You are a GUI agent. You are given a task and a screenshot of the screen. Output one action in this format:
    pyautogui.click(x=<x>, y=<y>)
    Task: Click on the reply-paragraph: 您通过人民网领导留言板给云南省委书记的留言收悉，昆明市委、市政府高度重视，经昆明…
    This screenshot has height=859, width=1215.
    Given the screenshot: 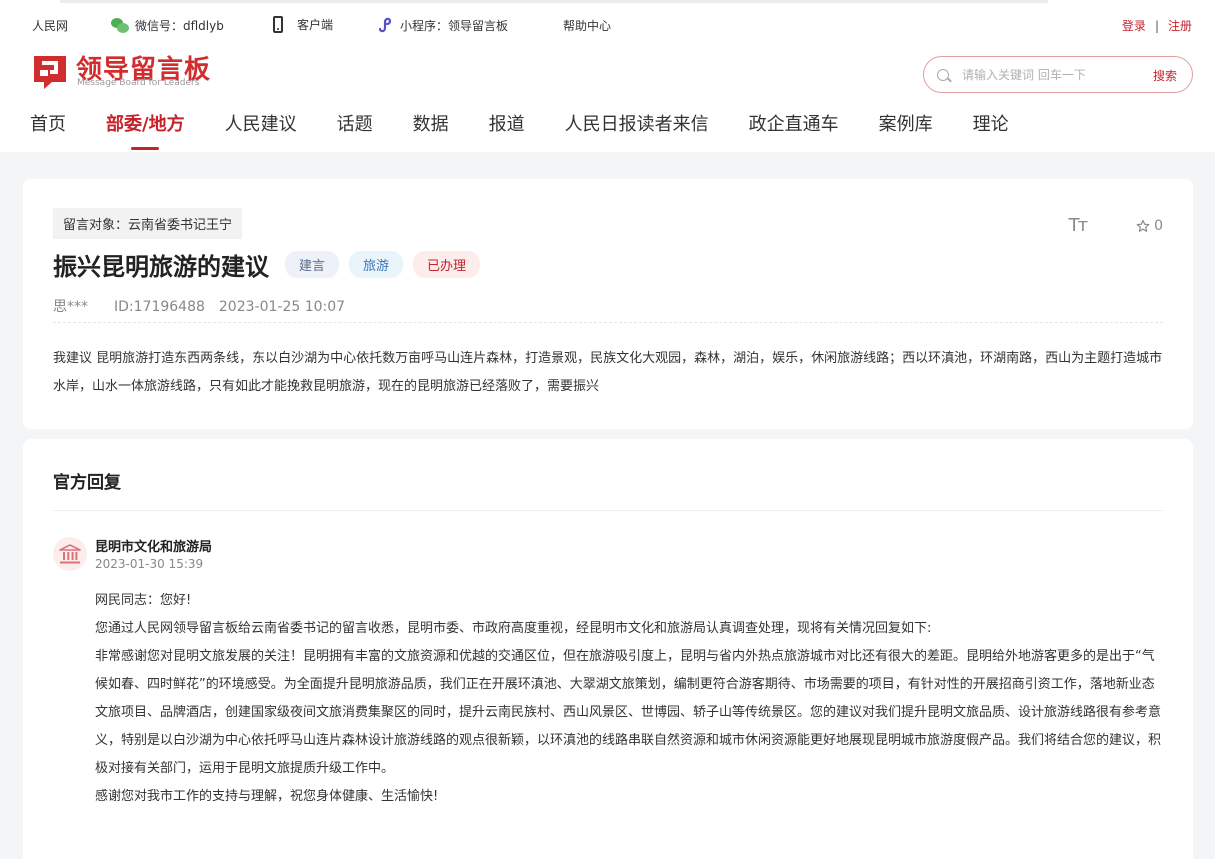 What is the action you would take?
    pyautogui.click(x=513, y=628)
    